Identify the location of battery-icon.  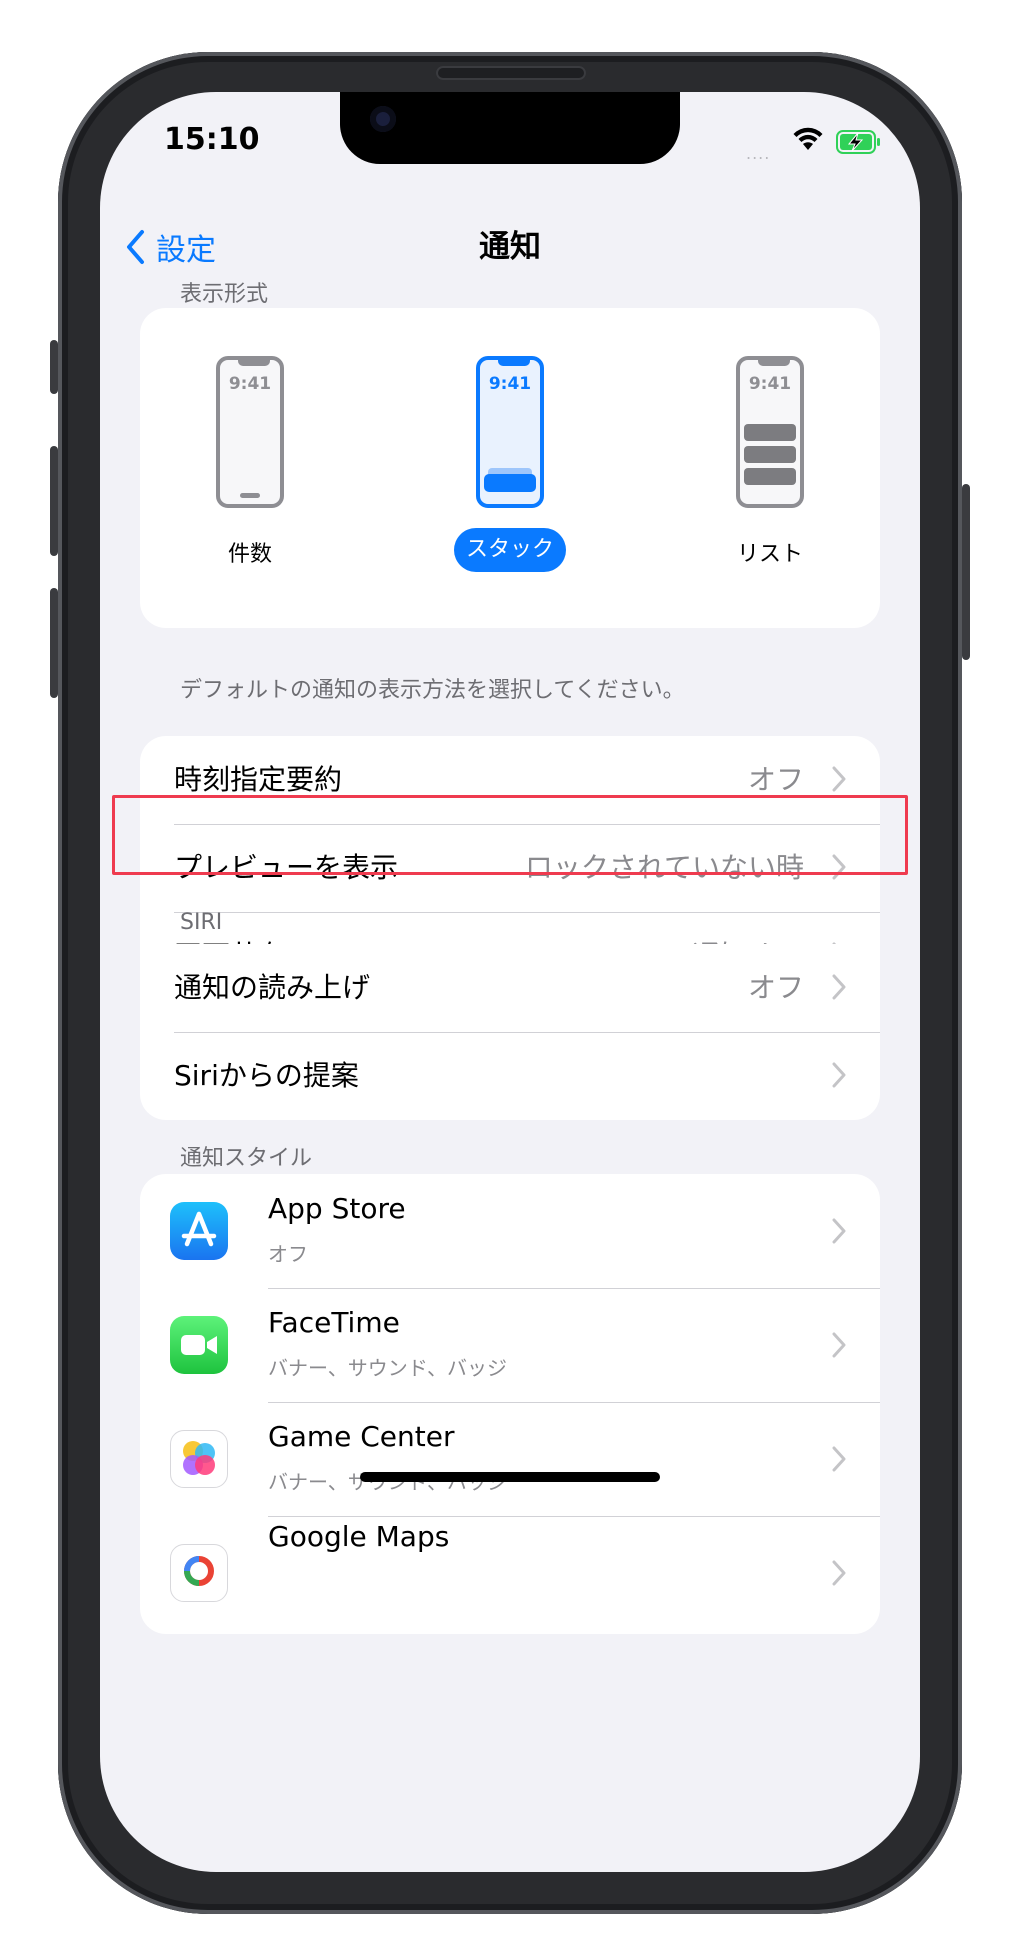
(858, 142).